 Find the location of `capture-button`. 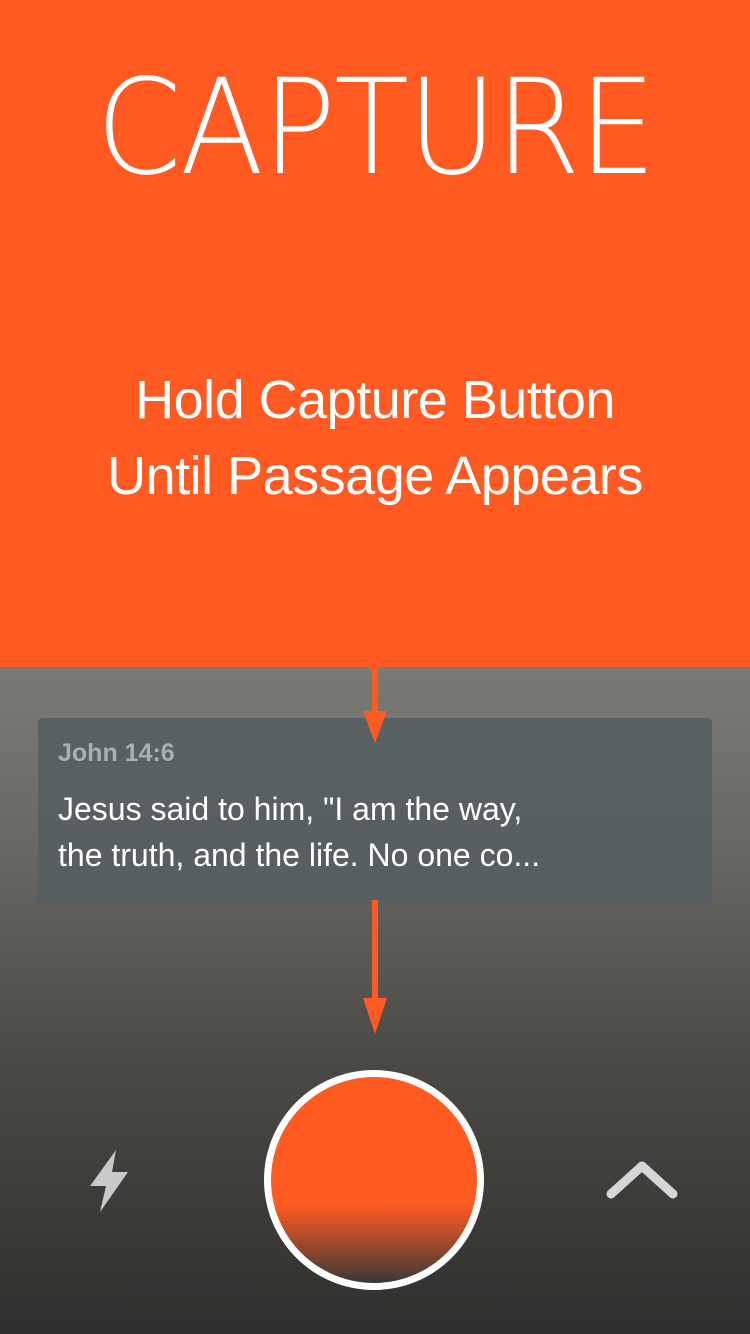

capture-button is located at coordinates (374, 1180).